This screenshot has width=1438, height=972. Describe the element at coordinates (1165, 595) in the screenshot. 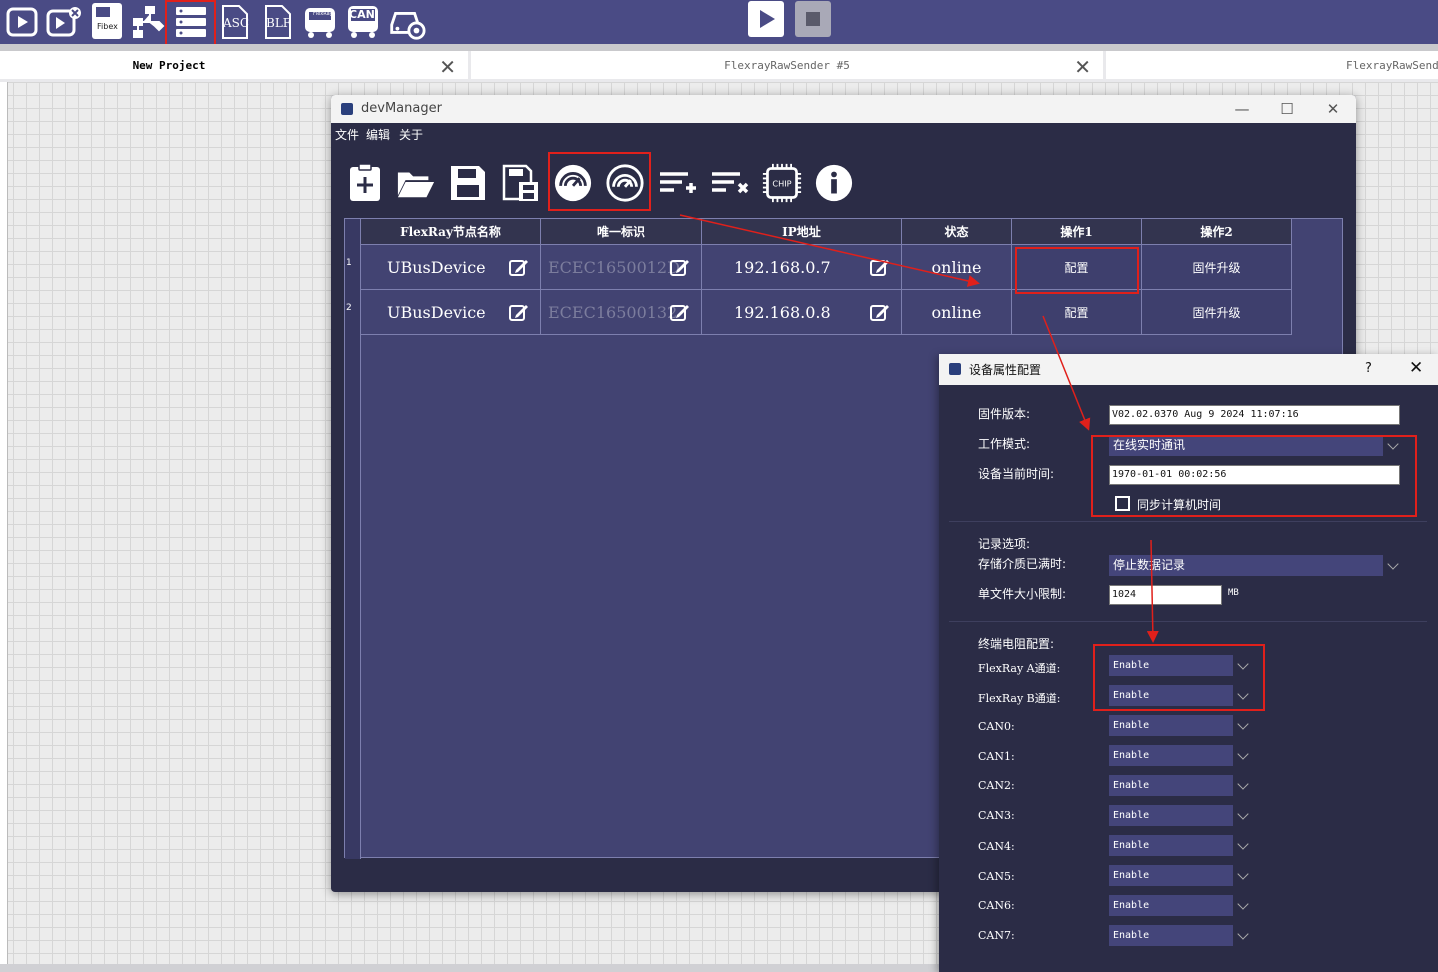

I see `file-size-field: 1024` at that location.